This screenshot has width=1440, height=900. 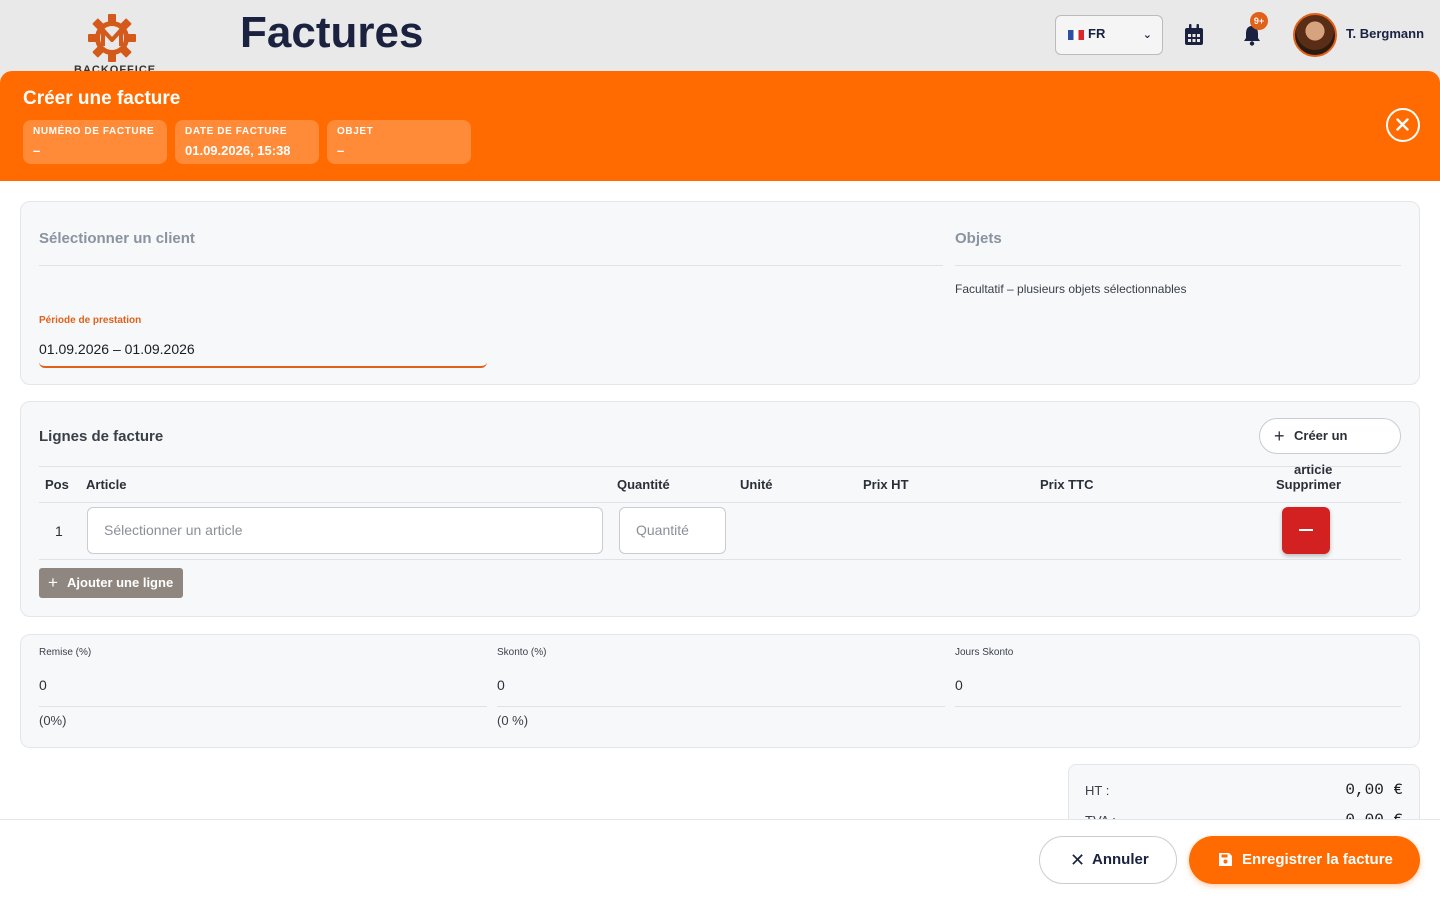 I want to click on create-article-label: Créer un article, so click(x=1321, y=452).